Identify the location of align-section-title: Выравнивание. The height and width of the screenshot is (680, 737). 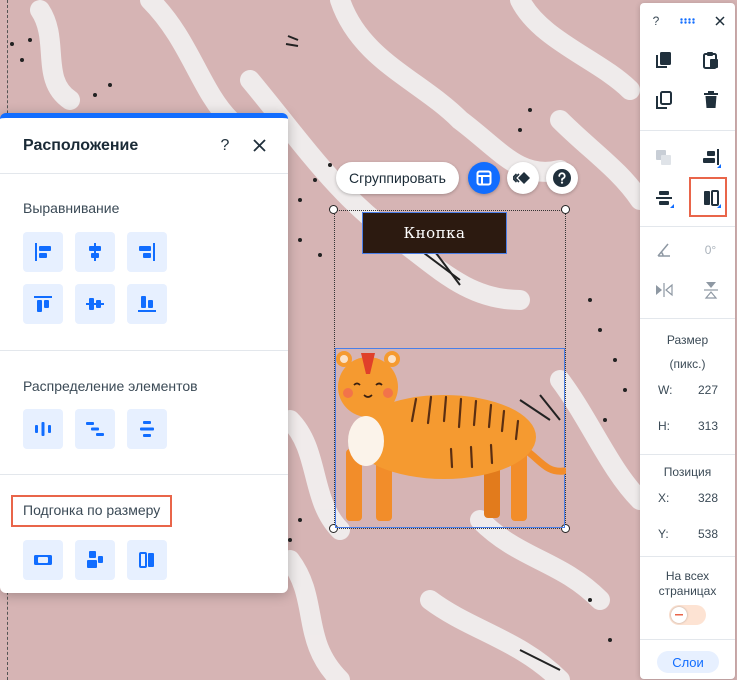
(71, 208).